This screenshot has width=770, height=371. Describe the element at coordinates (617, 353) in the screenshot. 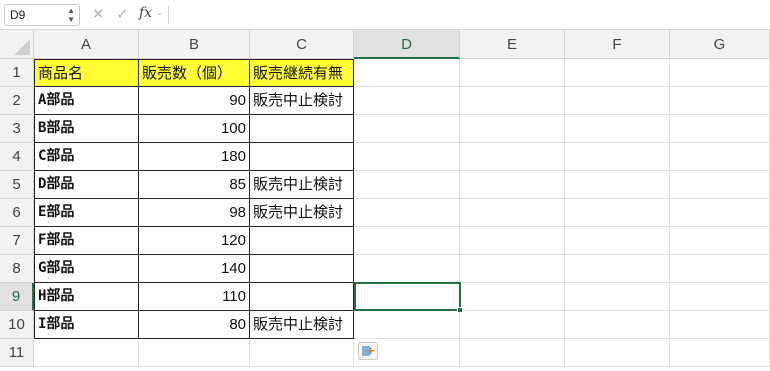

I see `cell-f11` at that location.